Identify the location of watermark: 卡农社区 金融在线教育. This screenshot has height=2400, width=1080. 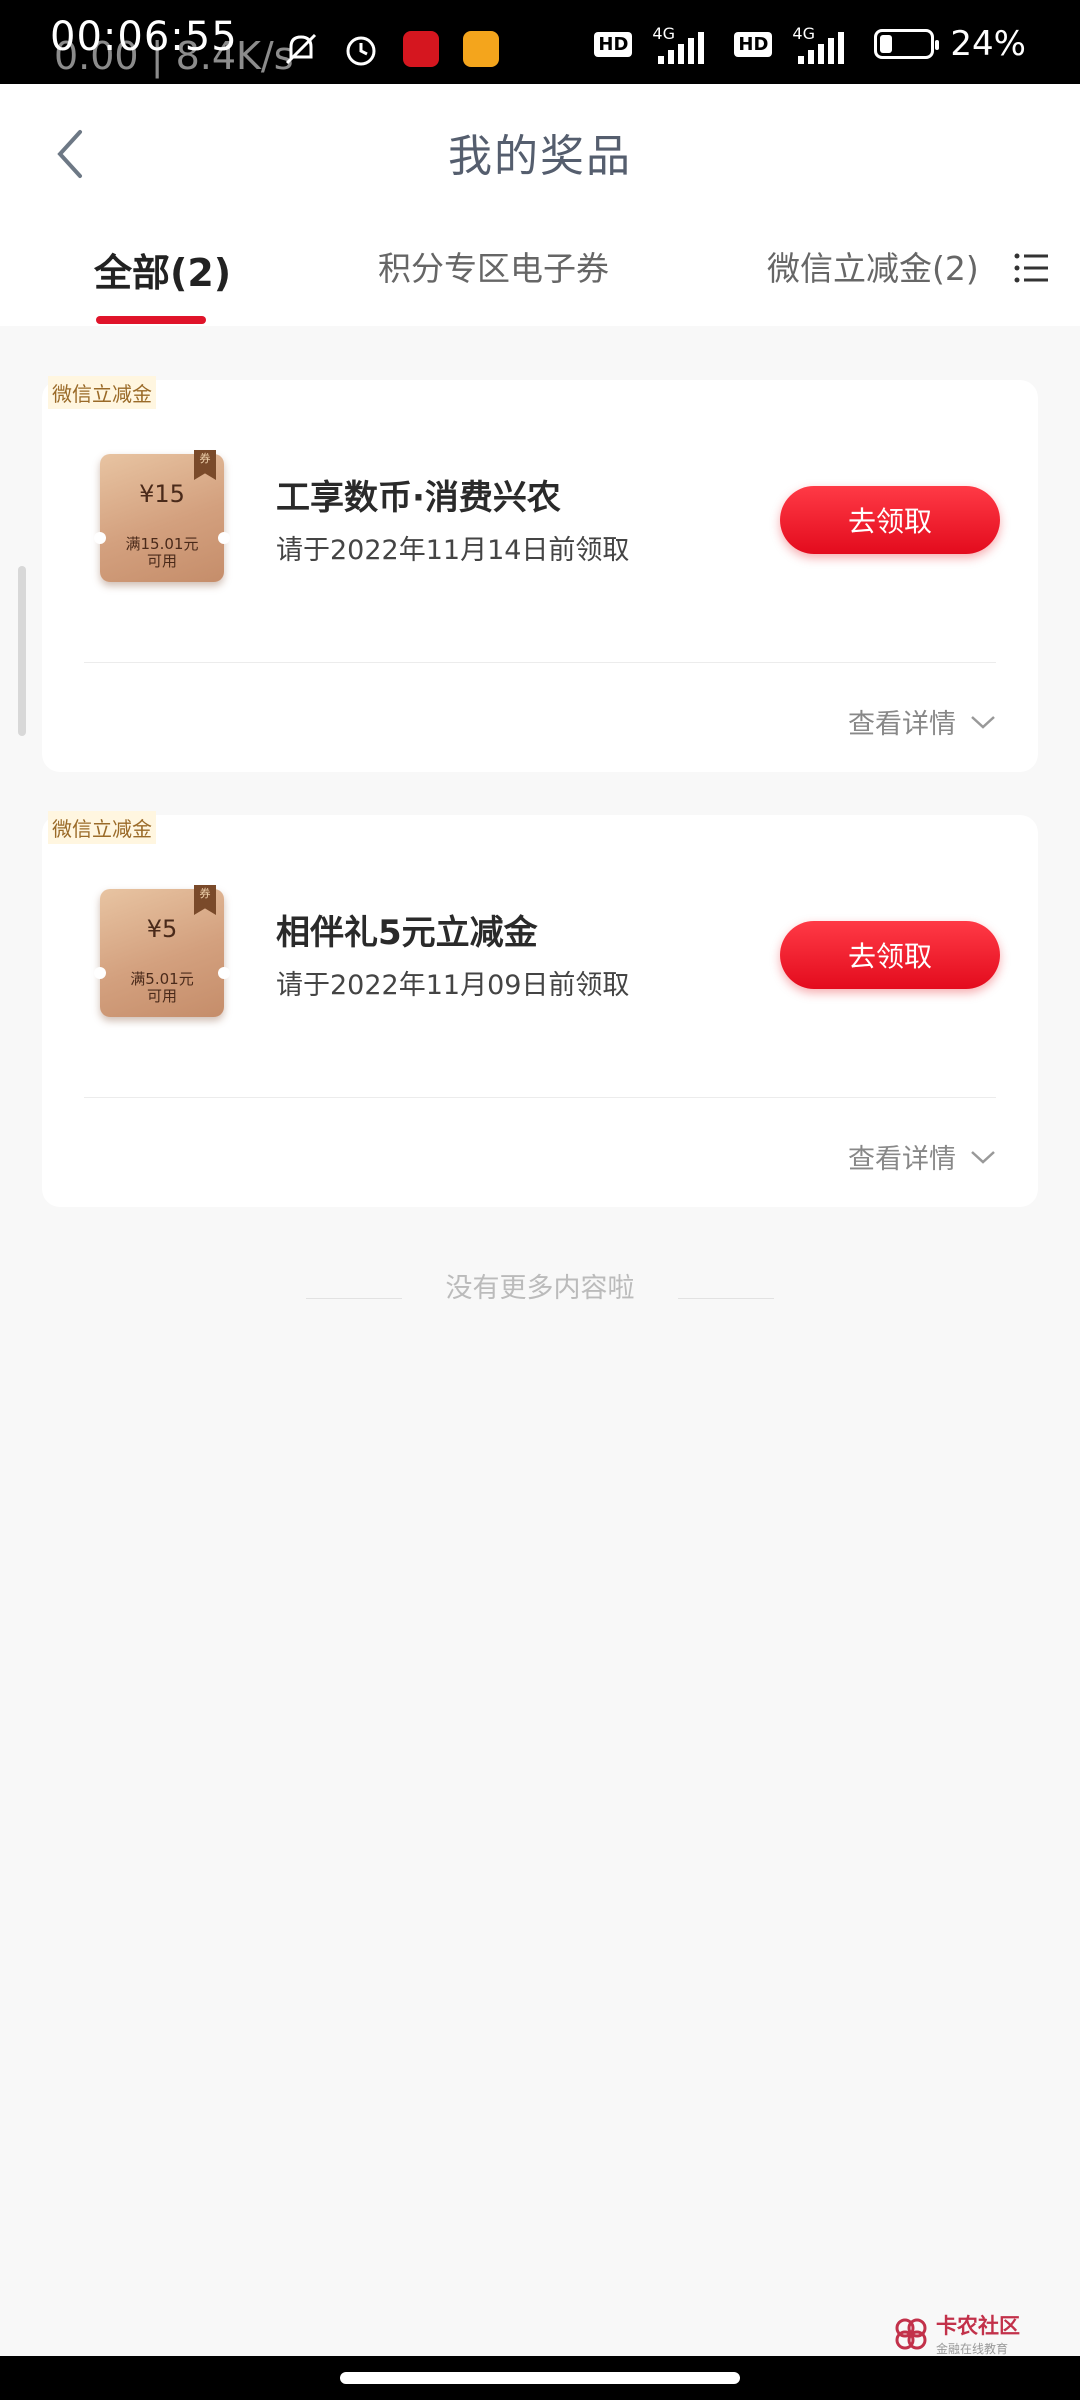
(957, 2333).